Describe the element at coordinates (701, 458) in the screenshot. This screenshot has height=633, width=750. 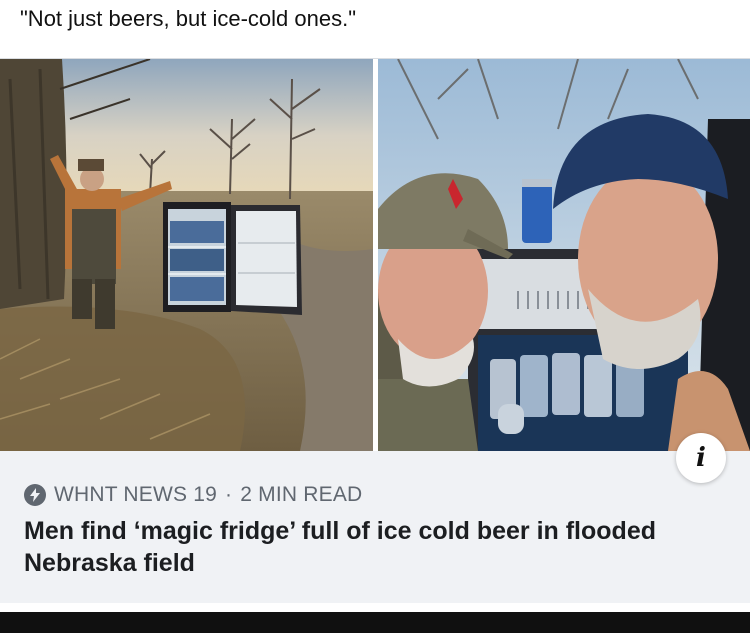
I see `info-icon: i` at that location.